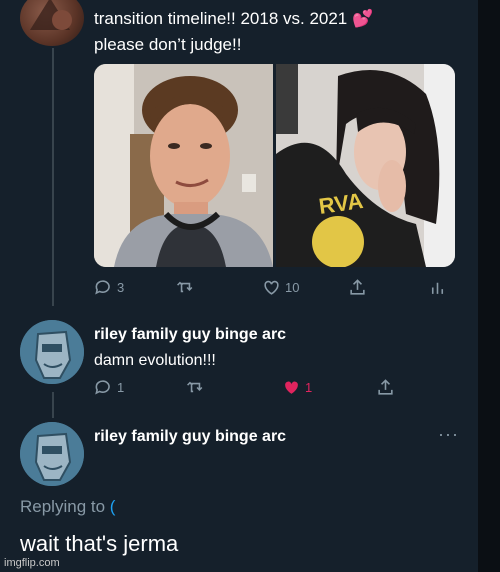 The image size is (500, 572). I want to click on more-options-icon: ···, so click(448, 434).